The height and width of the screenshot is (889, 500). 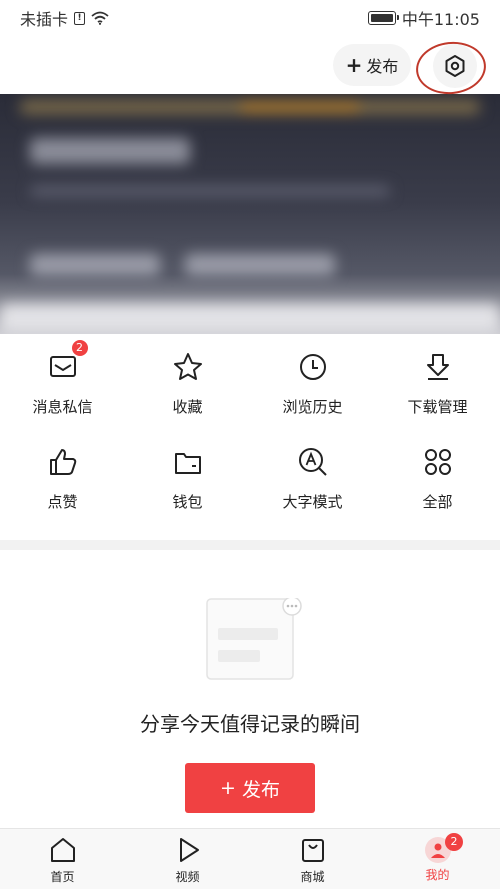 I want to click on grid-icon, so click(x=437, y=462).